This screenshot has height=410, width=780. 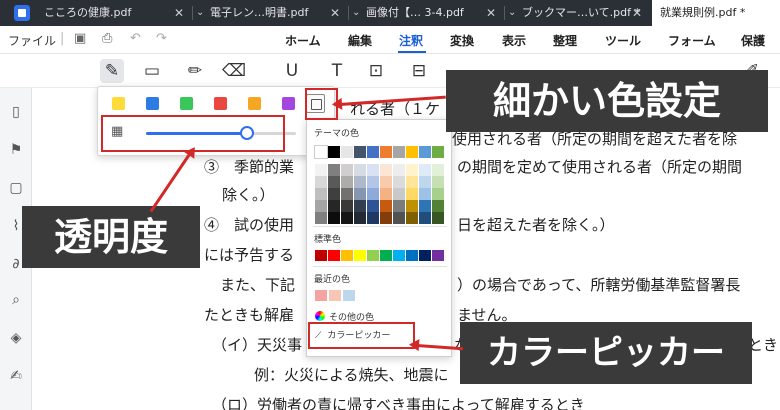 I want to click on save-icon: ▣, so click(x=80, y=38).